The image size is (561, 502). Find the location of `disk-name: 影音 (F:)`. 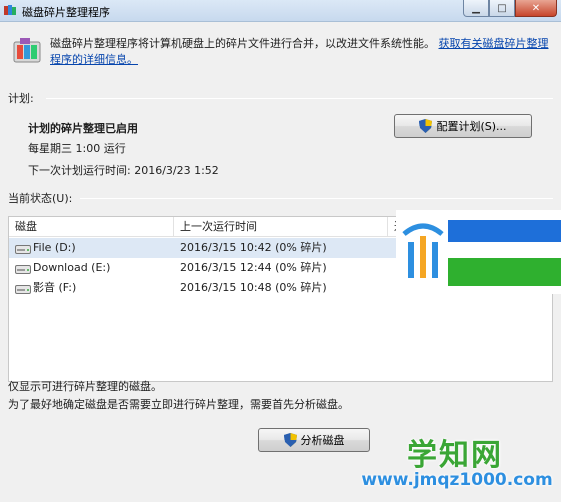

disk-name: 影音 (F:) is located at coordinates (55, 287).